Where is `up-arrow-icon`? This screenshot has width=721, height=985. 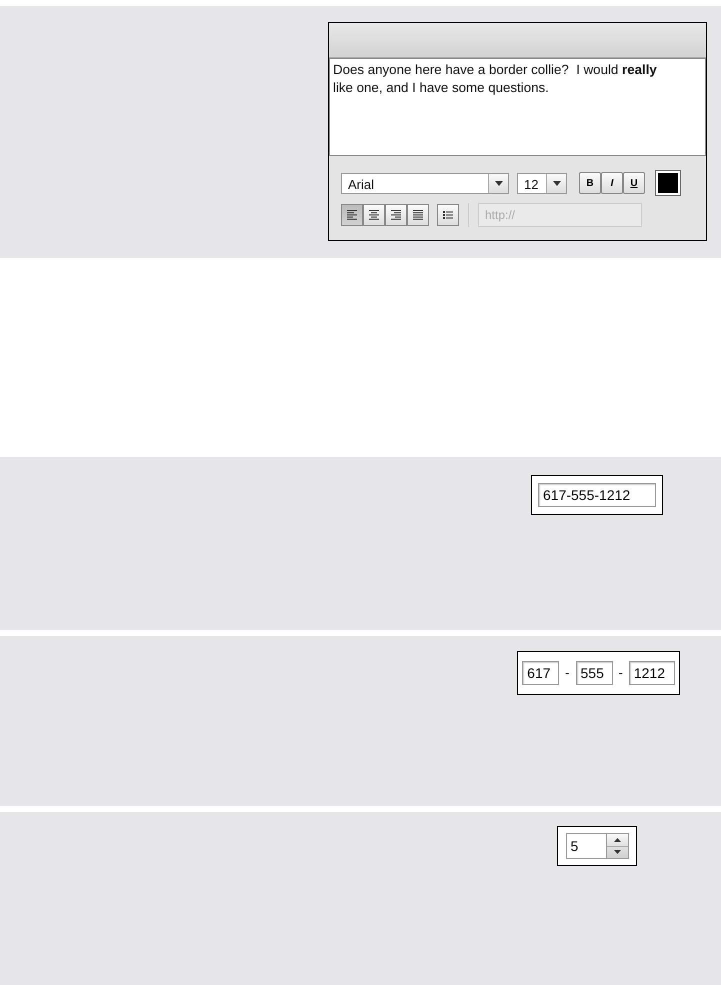 up-arrow-icon is located at coordinates (617, 840).